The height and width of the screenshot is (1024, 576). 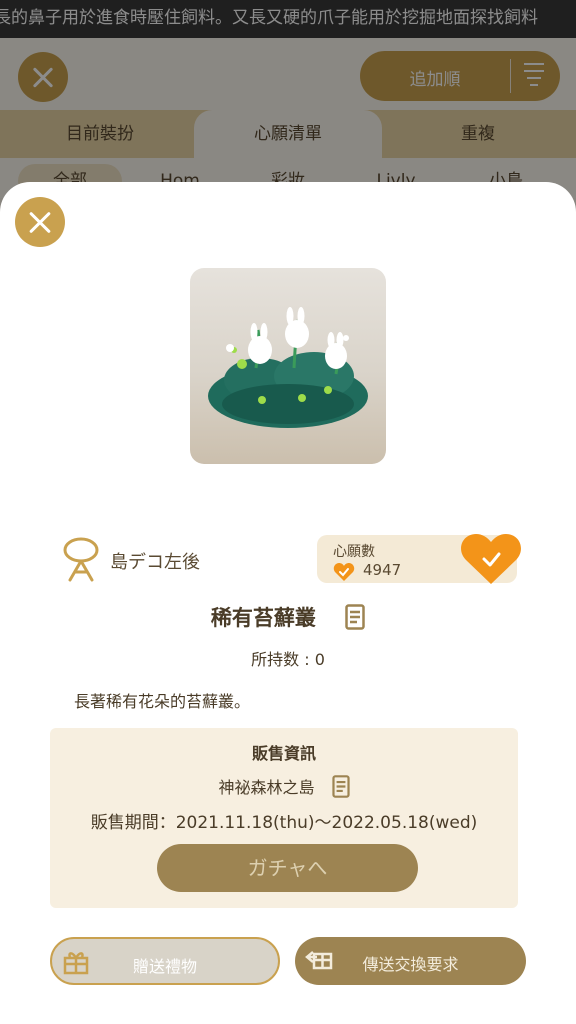 I want to click on send-trade-request-label: 傳送交換要求, so click(x=410, y=964).